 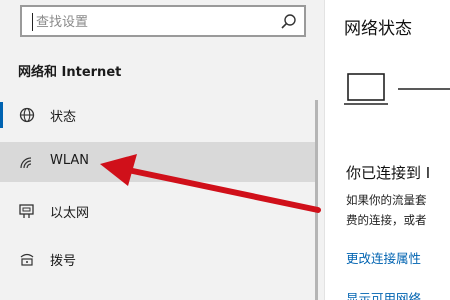 What do you see at coordinates (378, 29) in the screenshot?
I see `page-title: 网络状态` at bounding box center [378, 29].